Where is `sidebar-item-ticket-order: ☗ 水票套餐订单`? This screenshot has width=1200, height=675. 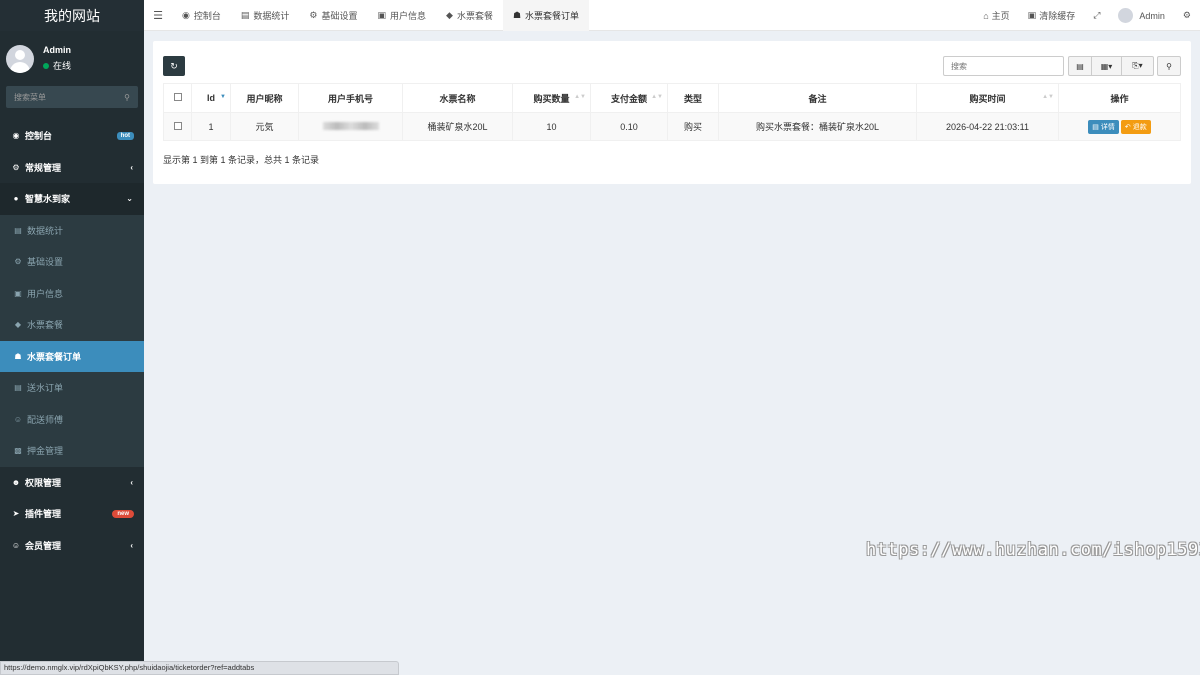
sidebar-item-ticket-order: ☗ 水票套餐订单 is located at coordinates (72, 356).